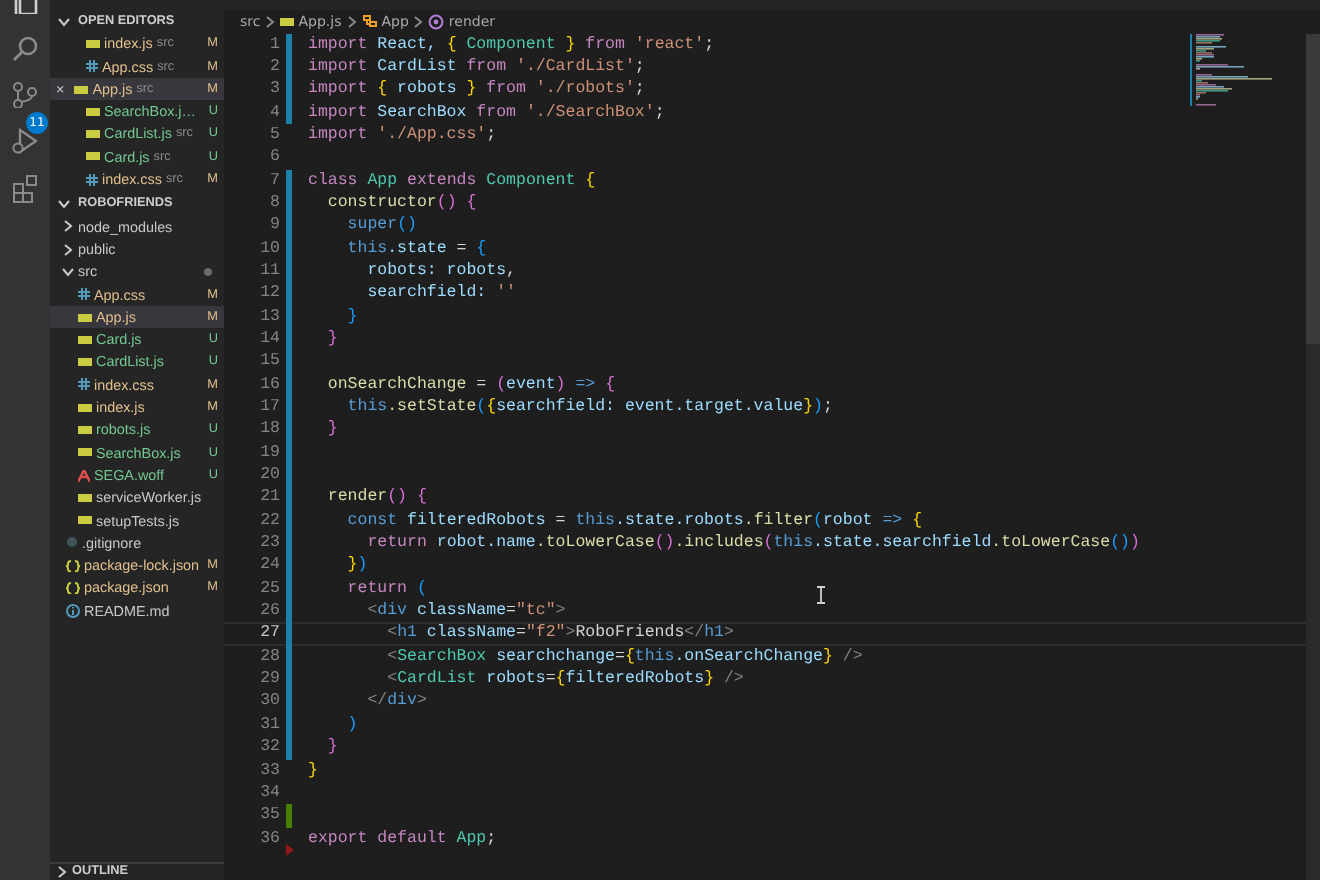 This screenshot has height=880, width=1320. Describe the element at coordinates (73, 565) in the screenshot. I see `braces-file-icon` at that location.